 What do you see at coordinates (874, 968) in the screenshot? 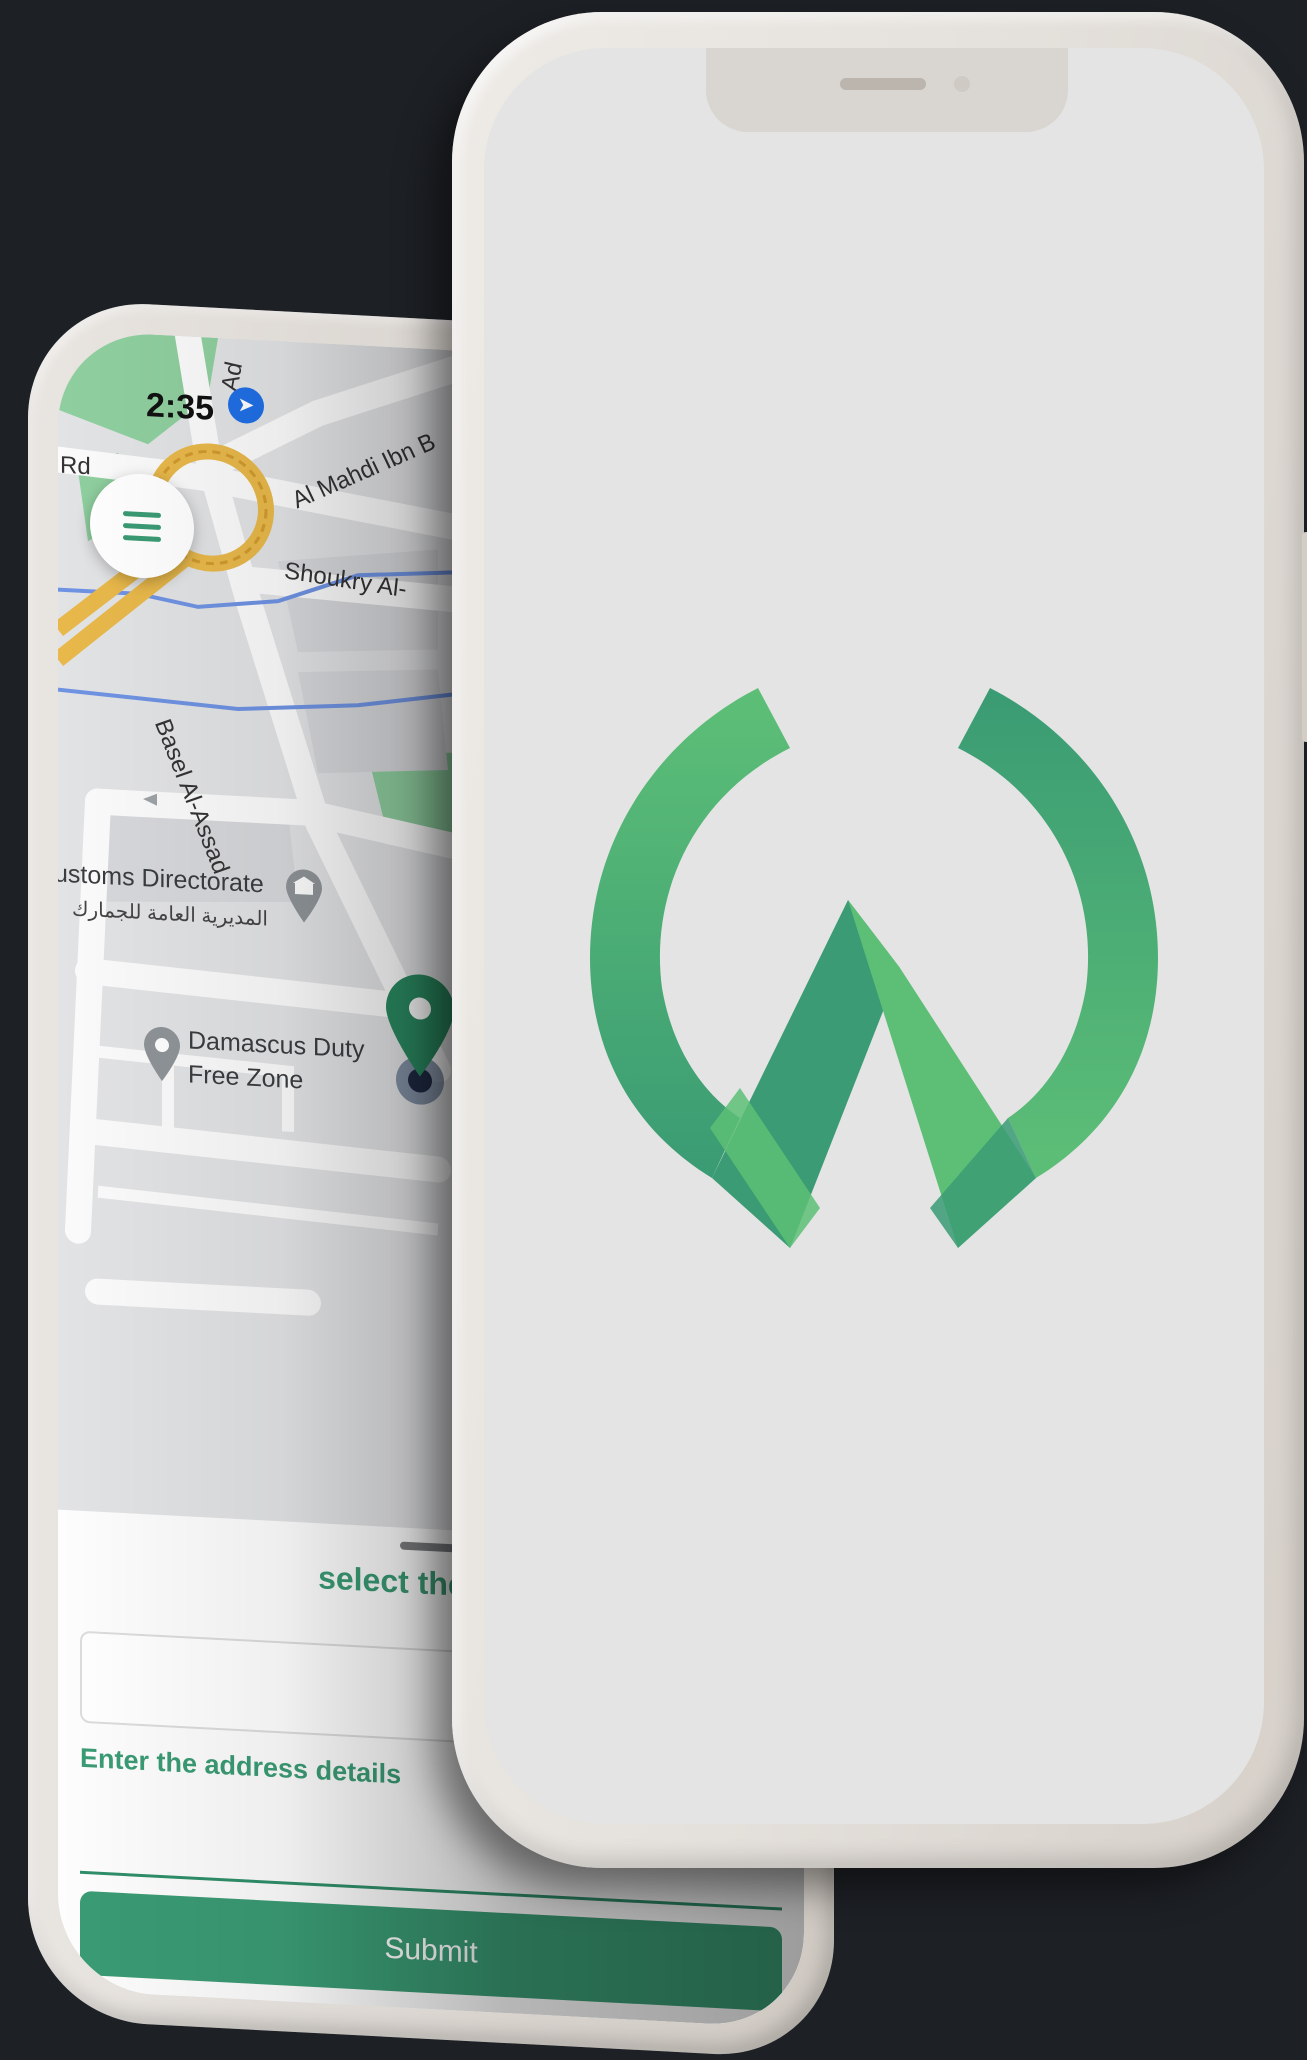
I see `app-w-logo-icon` at bounding box center [874, 968].